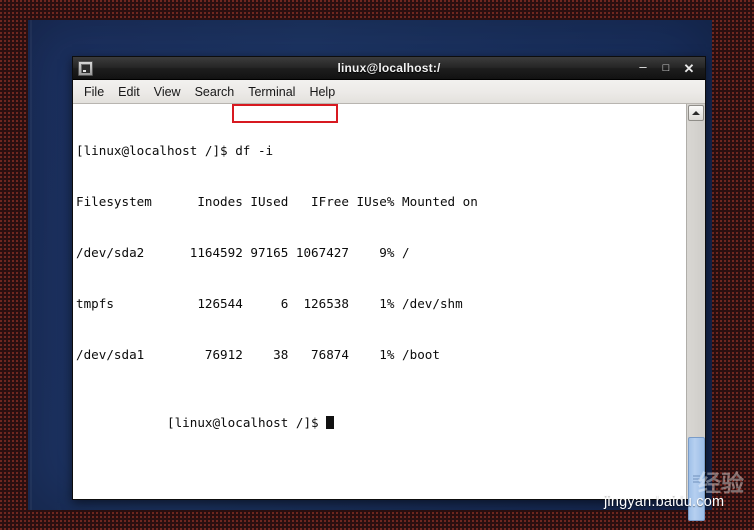 The width and height of the screenshot is (754, 530). What do you see at coordinates (389, 92) in the screenshot?
I see `menubar: File Edit View Search Terminal Help` at bounding box center [389, 92].